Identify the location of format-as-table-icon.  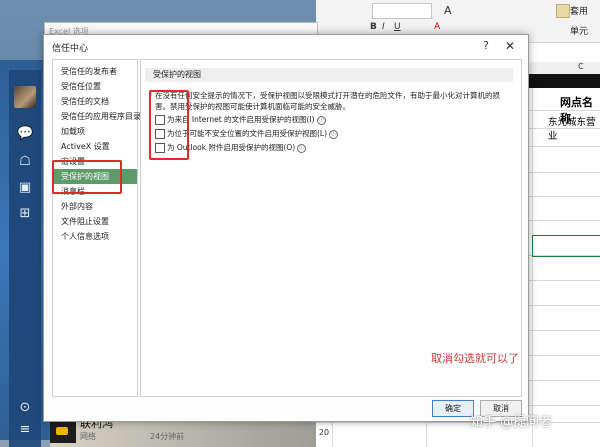
(563, 11).